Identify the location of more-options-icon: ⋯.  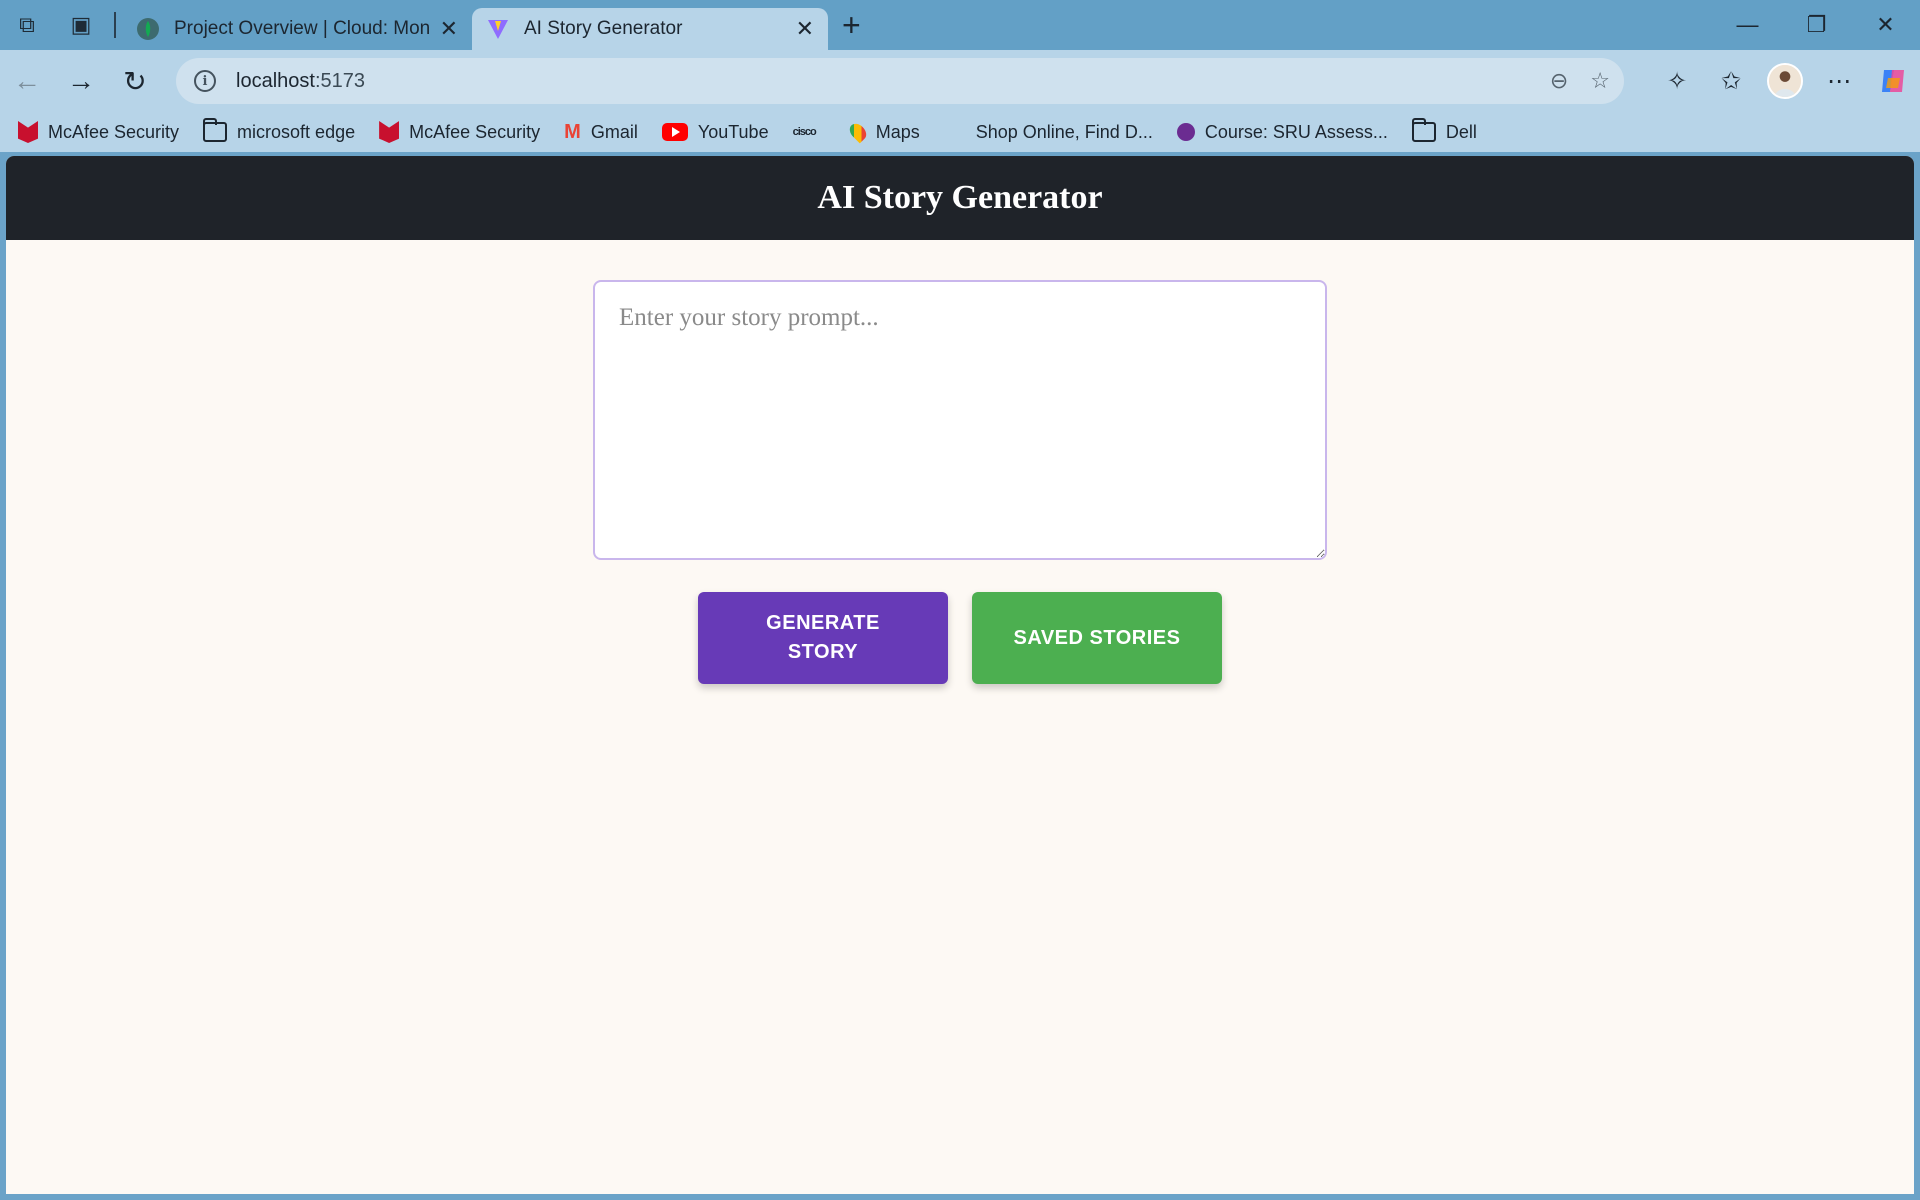
(1839, 81).